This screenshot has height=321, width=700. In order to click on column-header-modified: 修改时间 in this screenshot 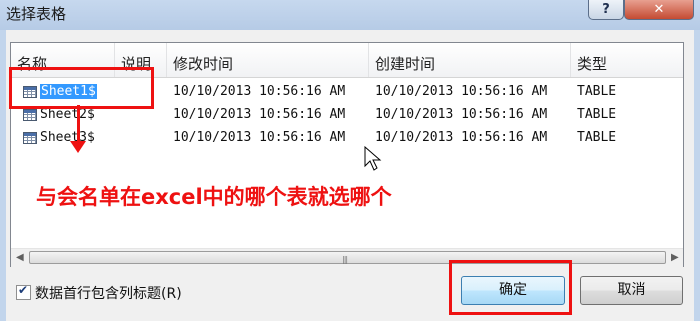, I will do `click(268, 60)`.